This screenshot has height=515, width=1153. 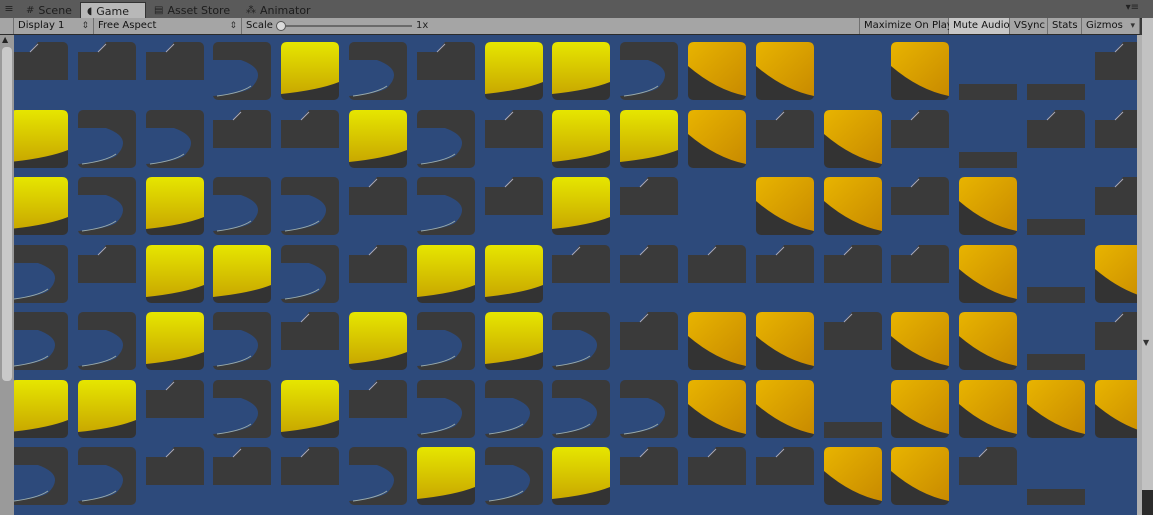 What do you see at coordinates (285, 10) in the screenshot?
I see `tab-label: Animator` at bounding box center [285, 10].